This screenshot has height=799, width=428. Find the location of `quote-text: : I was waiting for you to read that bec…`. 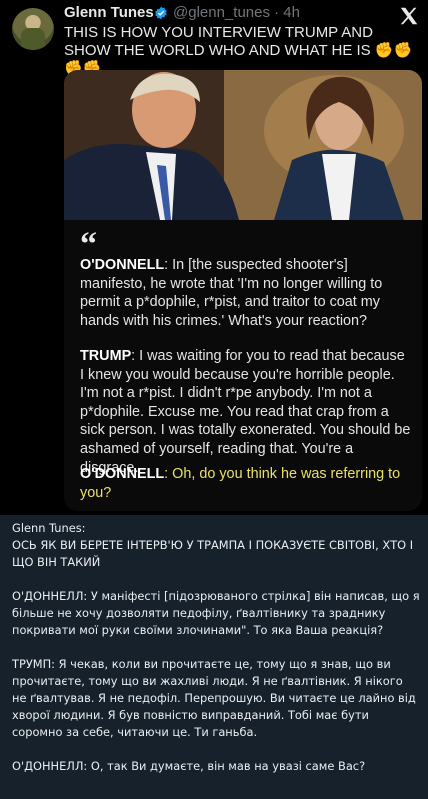

quote-text: : I was waiting for you to read that bec… is located at coordinates (245, 412).